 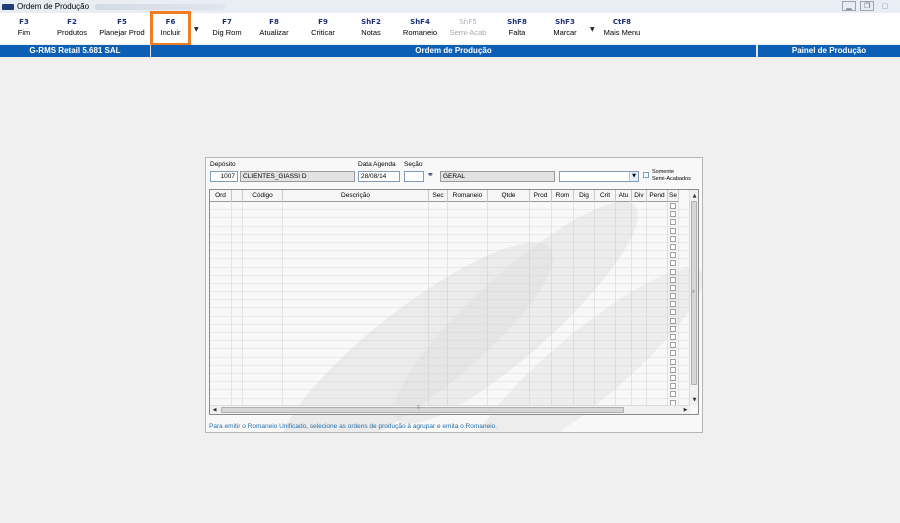 What do you see at coordinates (224, 176) in the screenshot?
I see `deposito-code-field: 1007` at bounding box center [224, 176].